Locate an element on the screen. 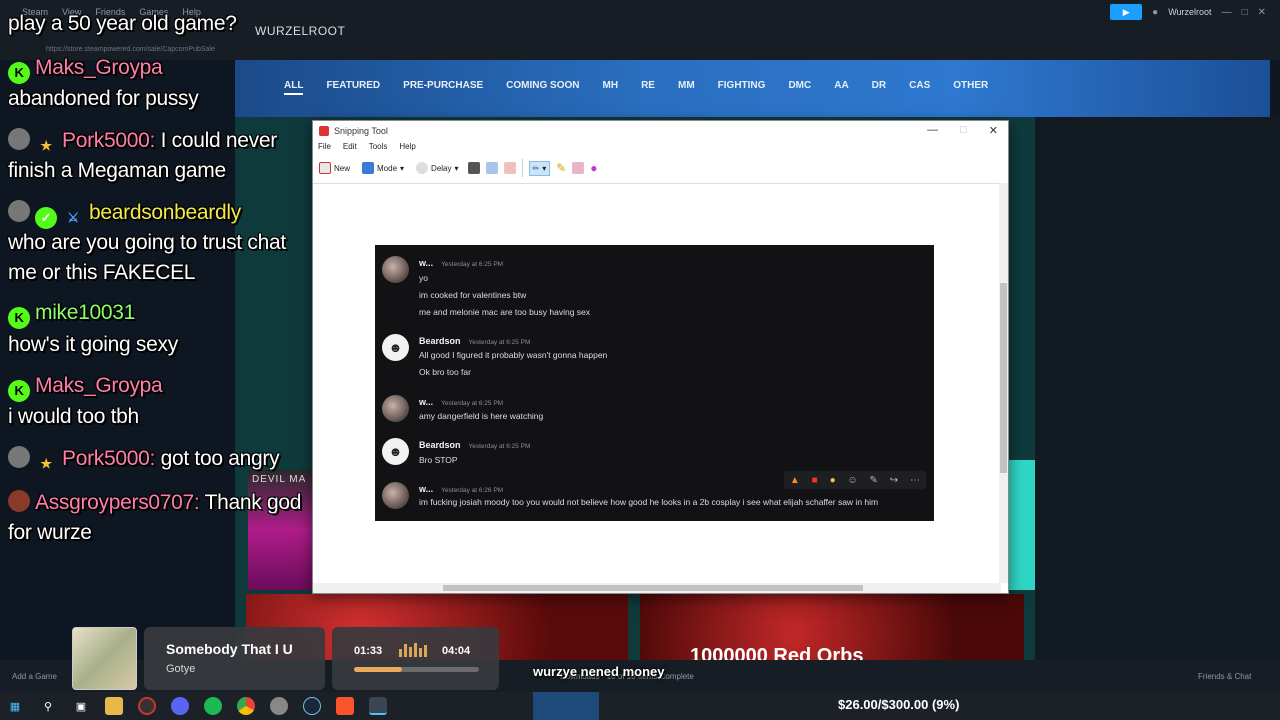 This screenshot has height=720, width=1280. eraser-icon is located at coordinates (578, 168).